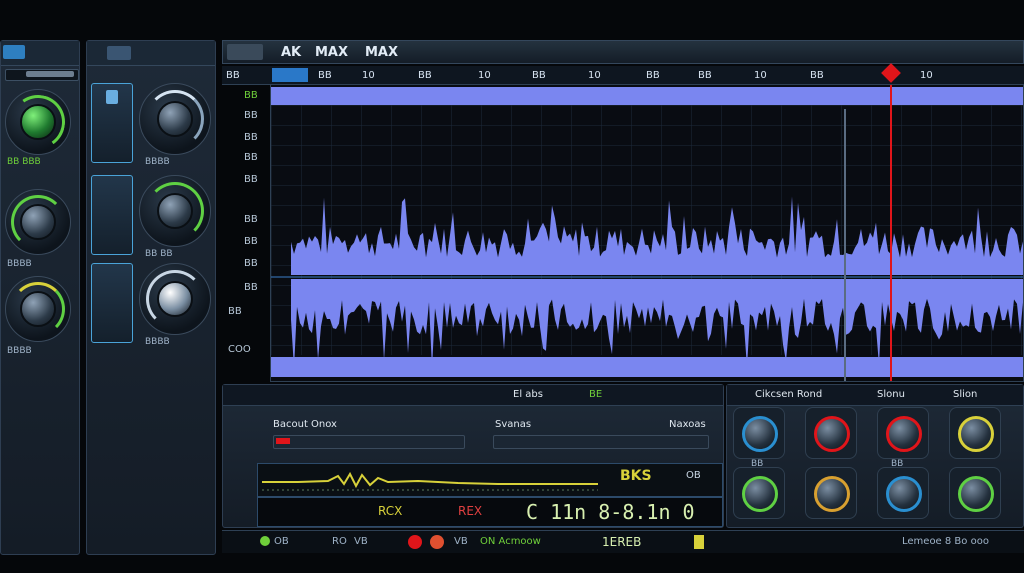  What do you see at coordinates (470, 511) in the screenshot?
I see `readout-badge-red: REX` at bounding box center [470, 511].